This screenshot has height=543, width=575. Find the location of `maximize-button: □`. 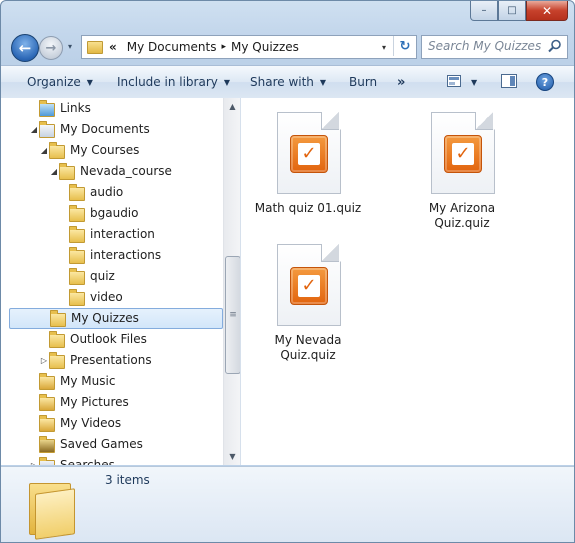

maximize-button: □ is located at coordinates (512, 11).